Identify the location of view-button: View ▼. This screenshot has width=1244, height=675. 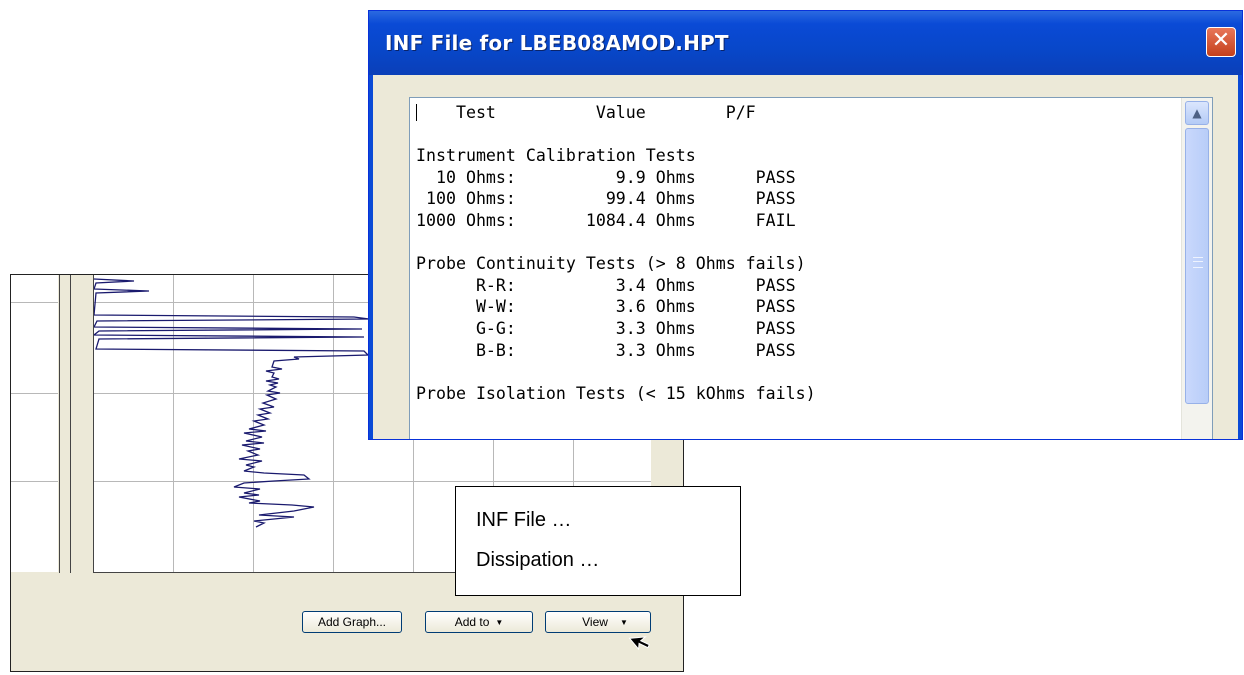
(598, 622).